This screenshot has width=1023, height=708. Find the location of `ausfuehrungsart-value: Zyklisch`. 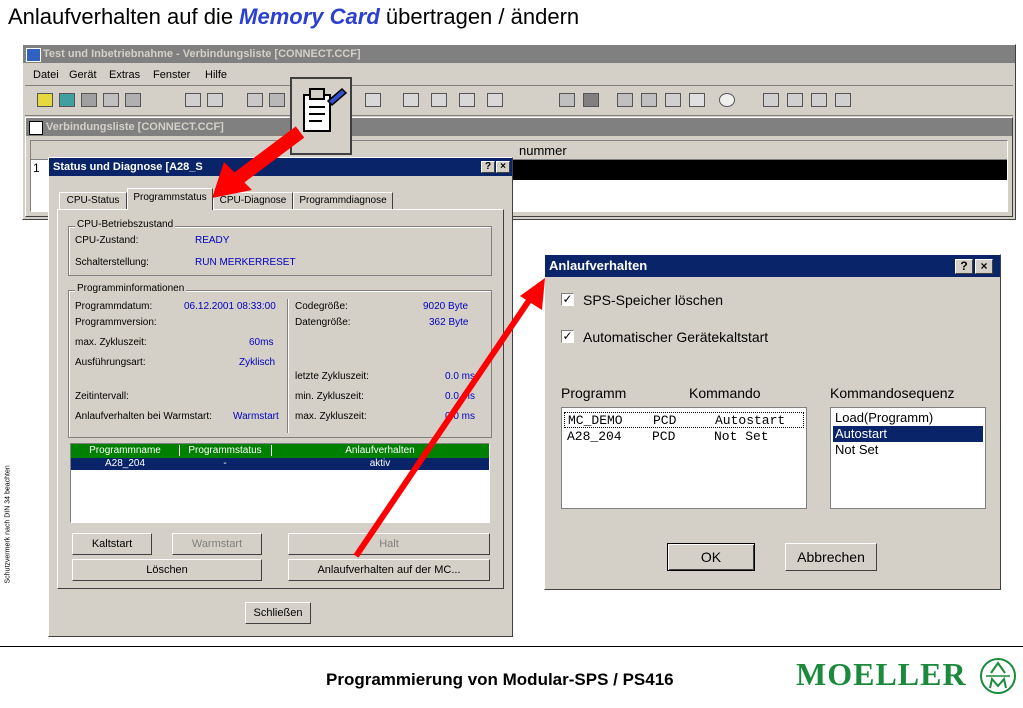

ausfuehrungsart-value: Zyklisch is located at coordinates (257, 362).